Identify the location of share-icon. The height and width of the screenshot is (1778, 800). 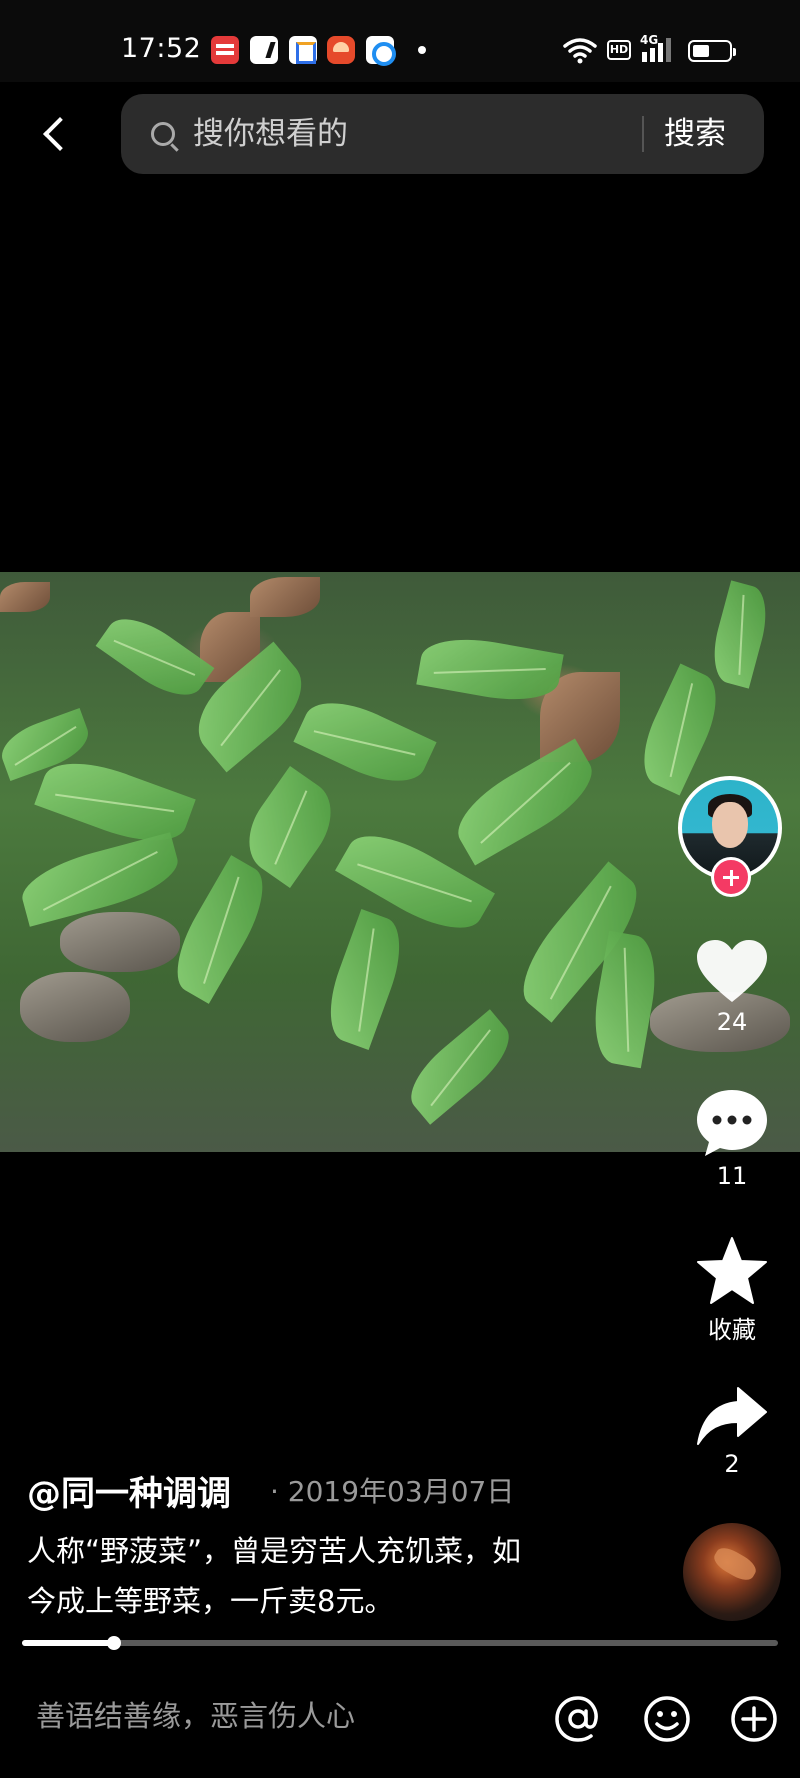
(732, 1416).